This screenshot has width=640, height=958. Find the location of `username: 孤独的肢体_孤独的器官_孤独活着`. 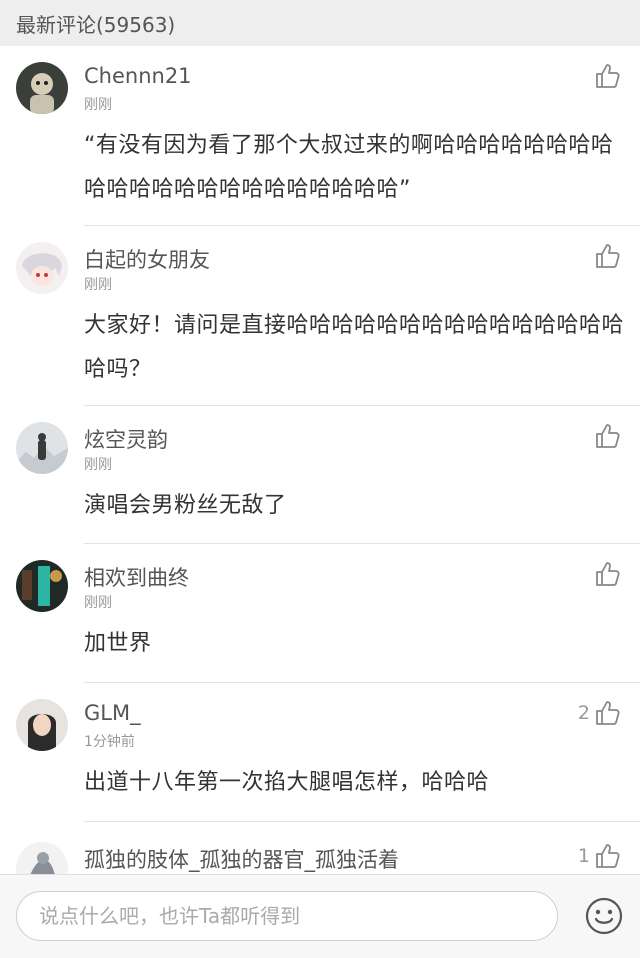

username: 孤独的肢体_孤独的器官_孤独活着 is located at coordinates (241, 859).